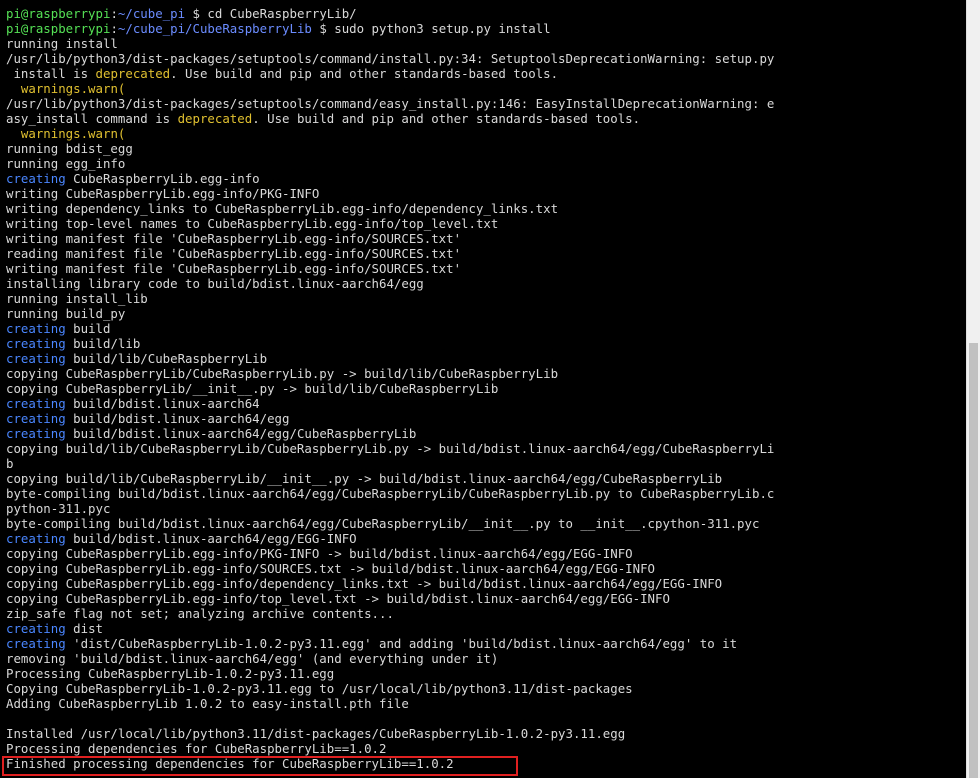 The image size is (980, 778). I want to click on terminal-line: creating build/lib/CubeRaspberryLib, so click(486, 358).